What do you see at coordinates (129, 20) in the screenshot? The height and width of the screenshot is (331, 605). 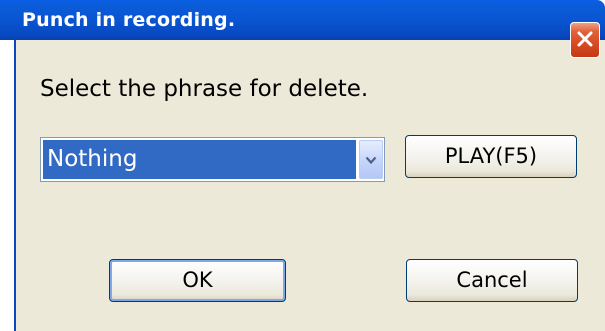 I see `window-title: Punch in recording.` at bounding box center [129, 20].